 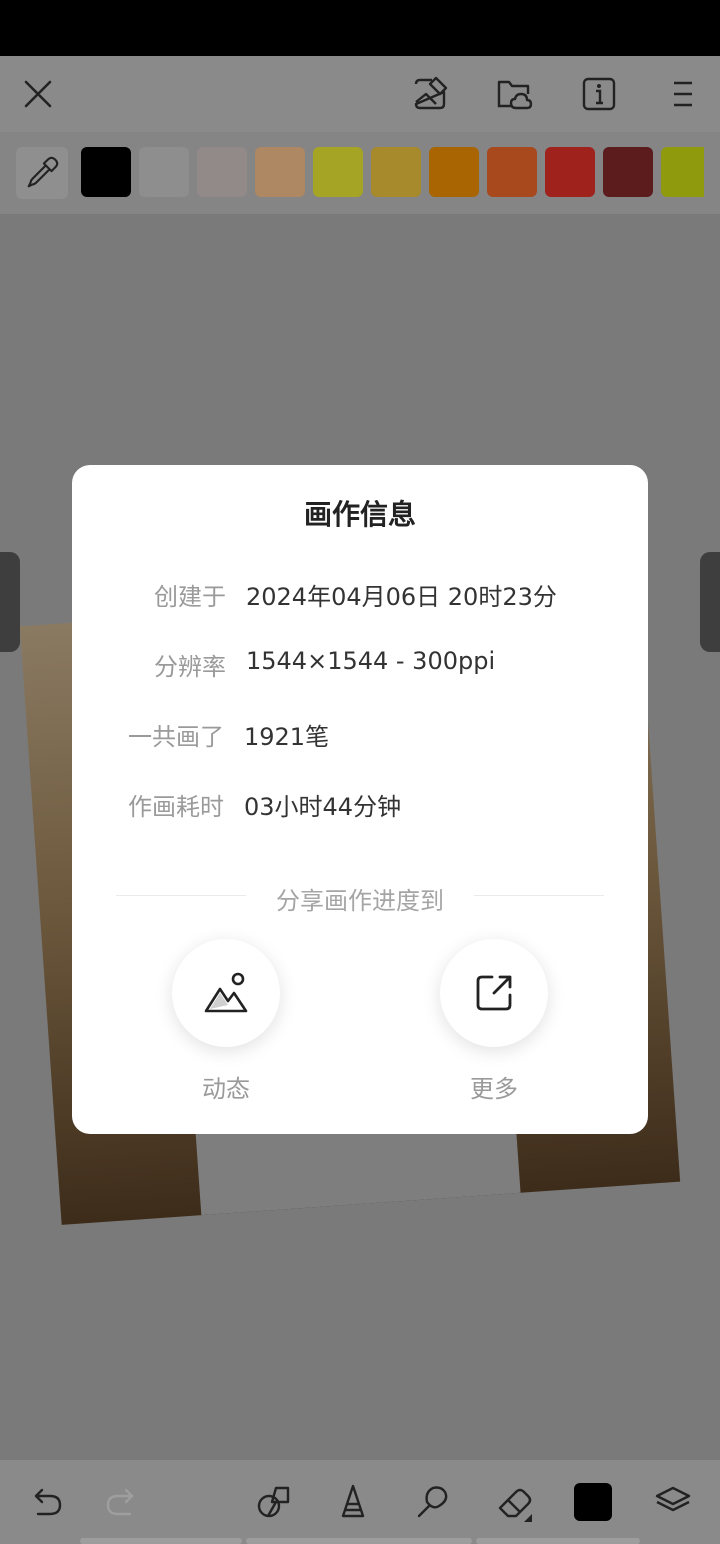 I want to click on top-toolbar, so click(x=360, y=94).